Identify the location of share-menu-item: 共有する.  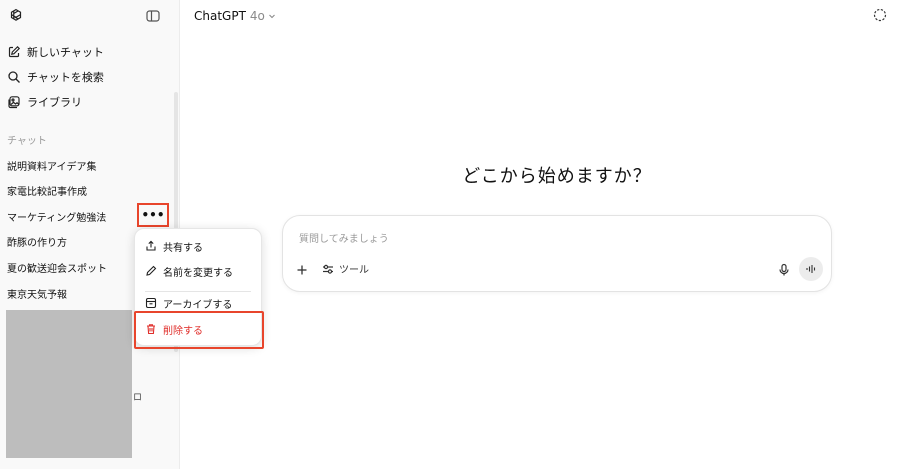
(201, 246).